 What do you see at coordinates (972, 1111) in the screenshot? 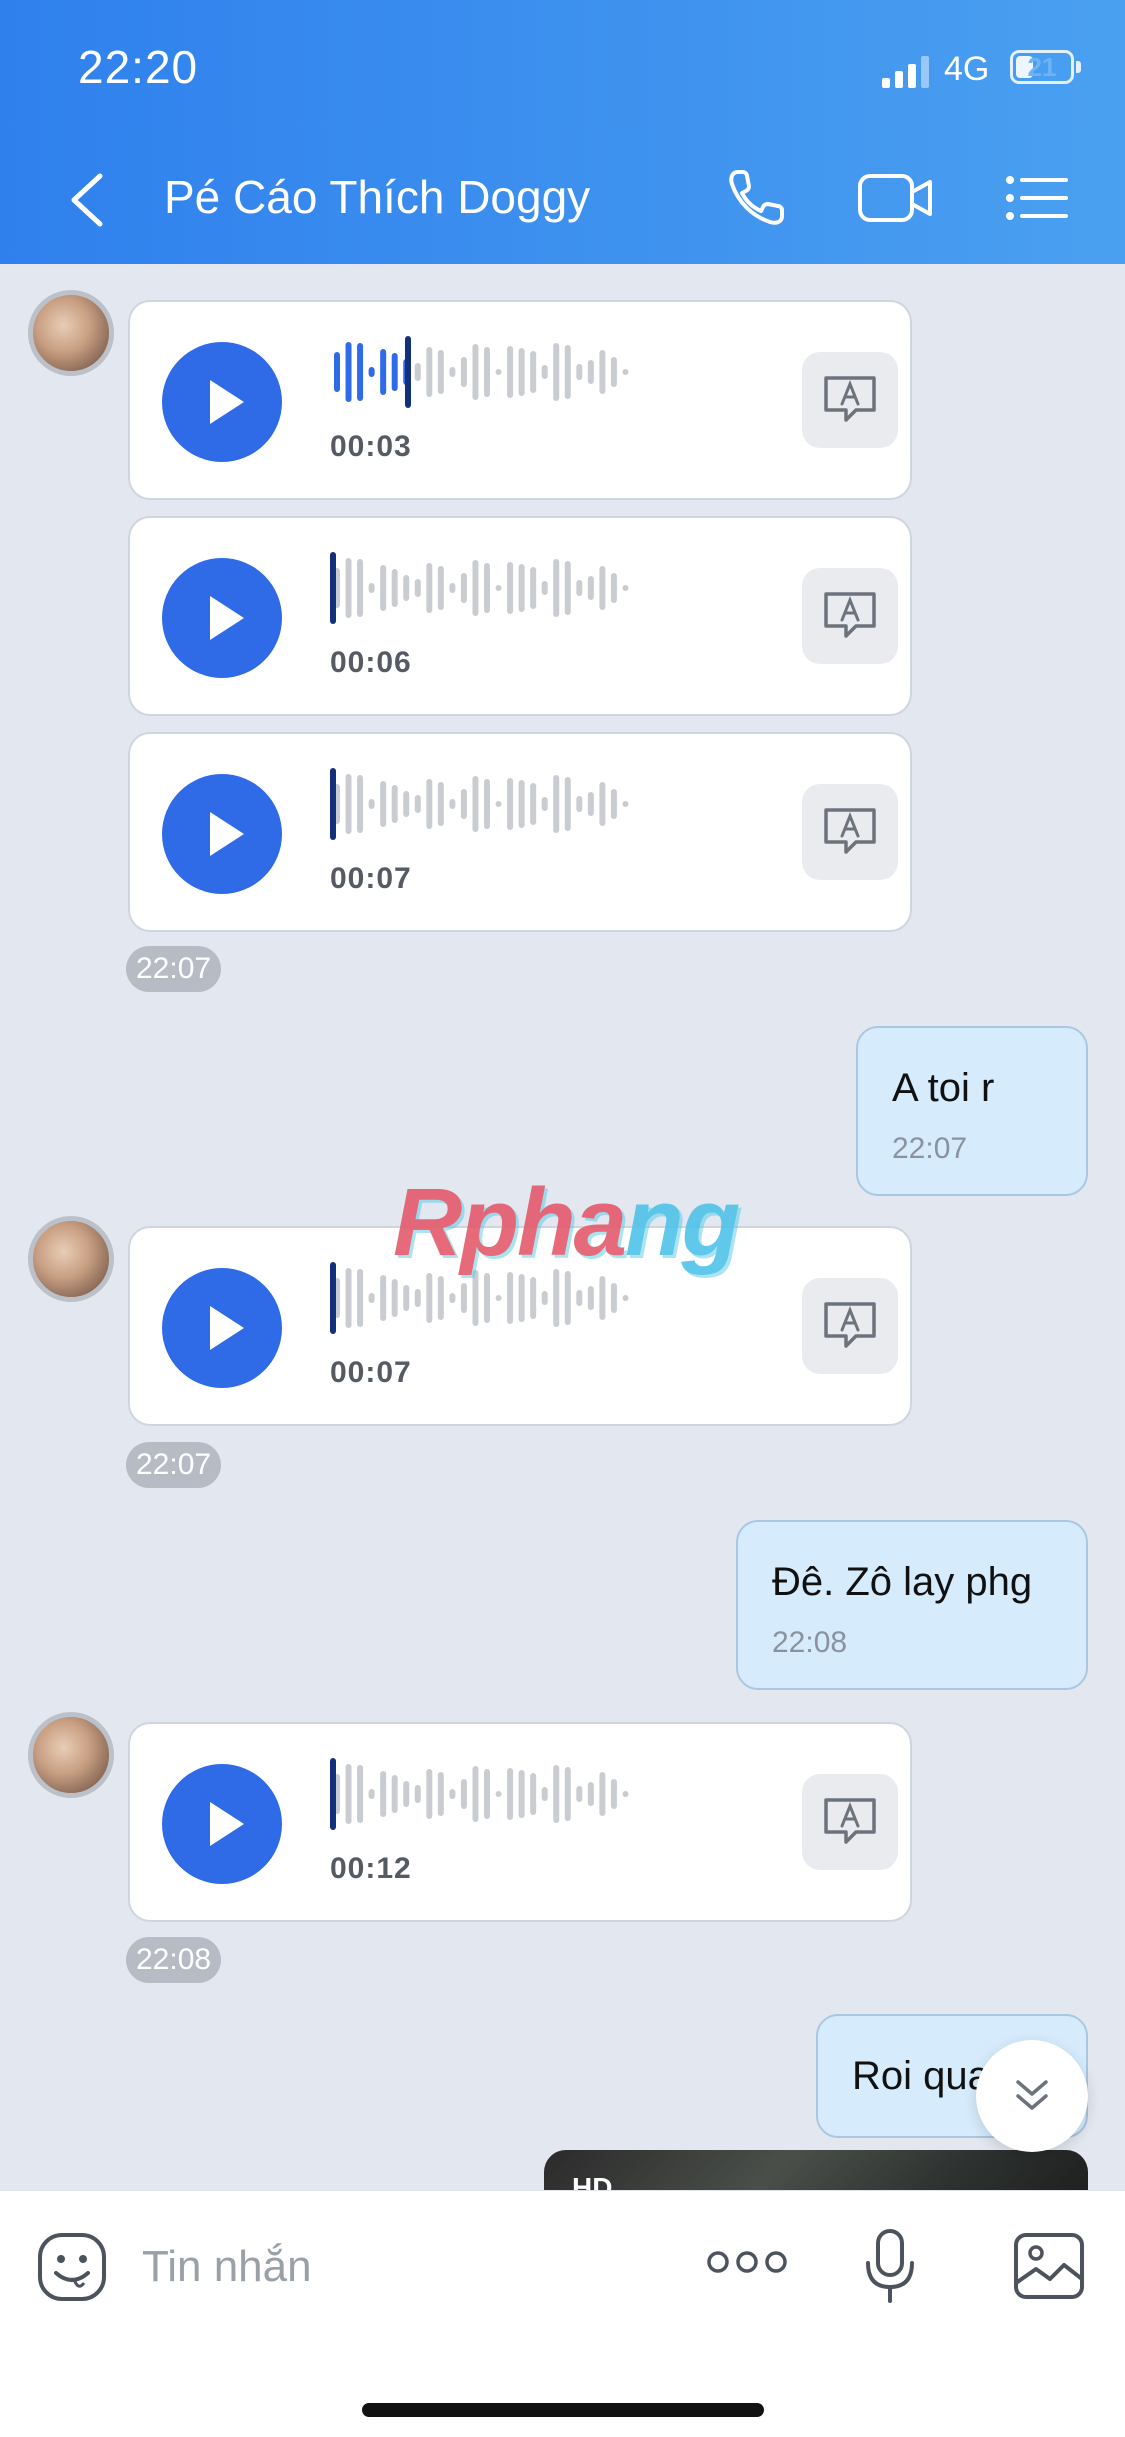
I see `outgoing-message: A toi r 22:07` at bounding box center [972, 1111].